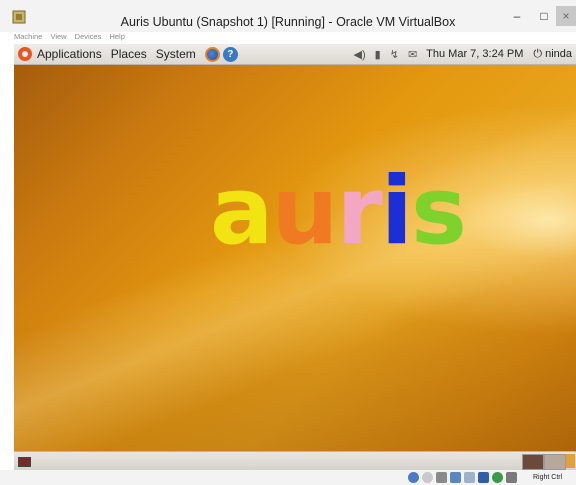 The image size is (576, 485). I want to click on maximize-button: □, so click(544, 16).